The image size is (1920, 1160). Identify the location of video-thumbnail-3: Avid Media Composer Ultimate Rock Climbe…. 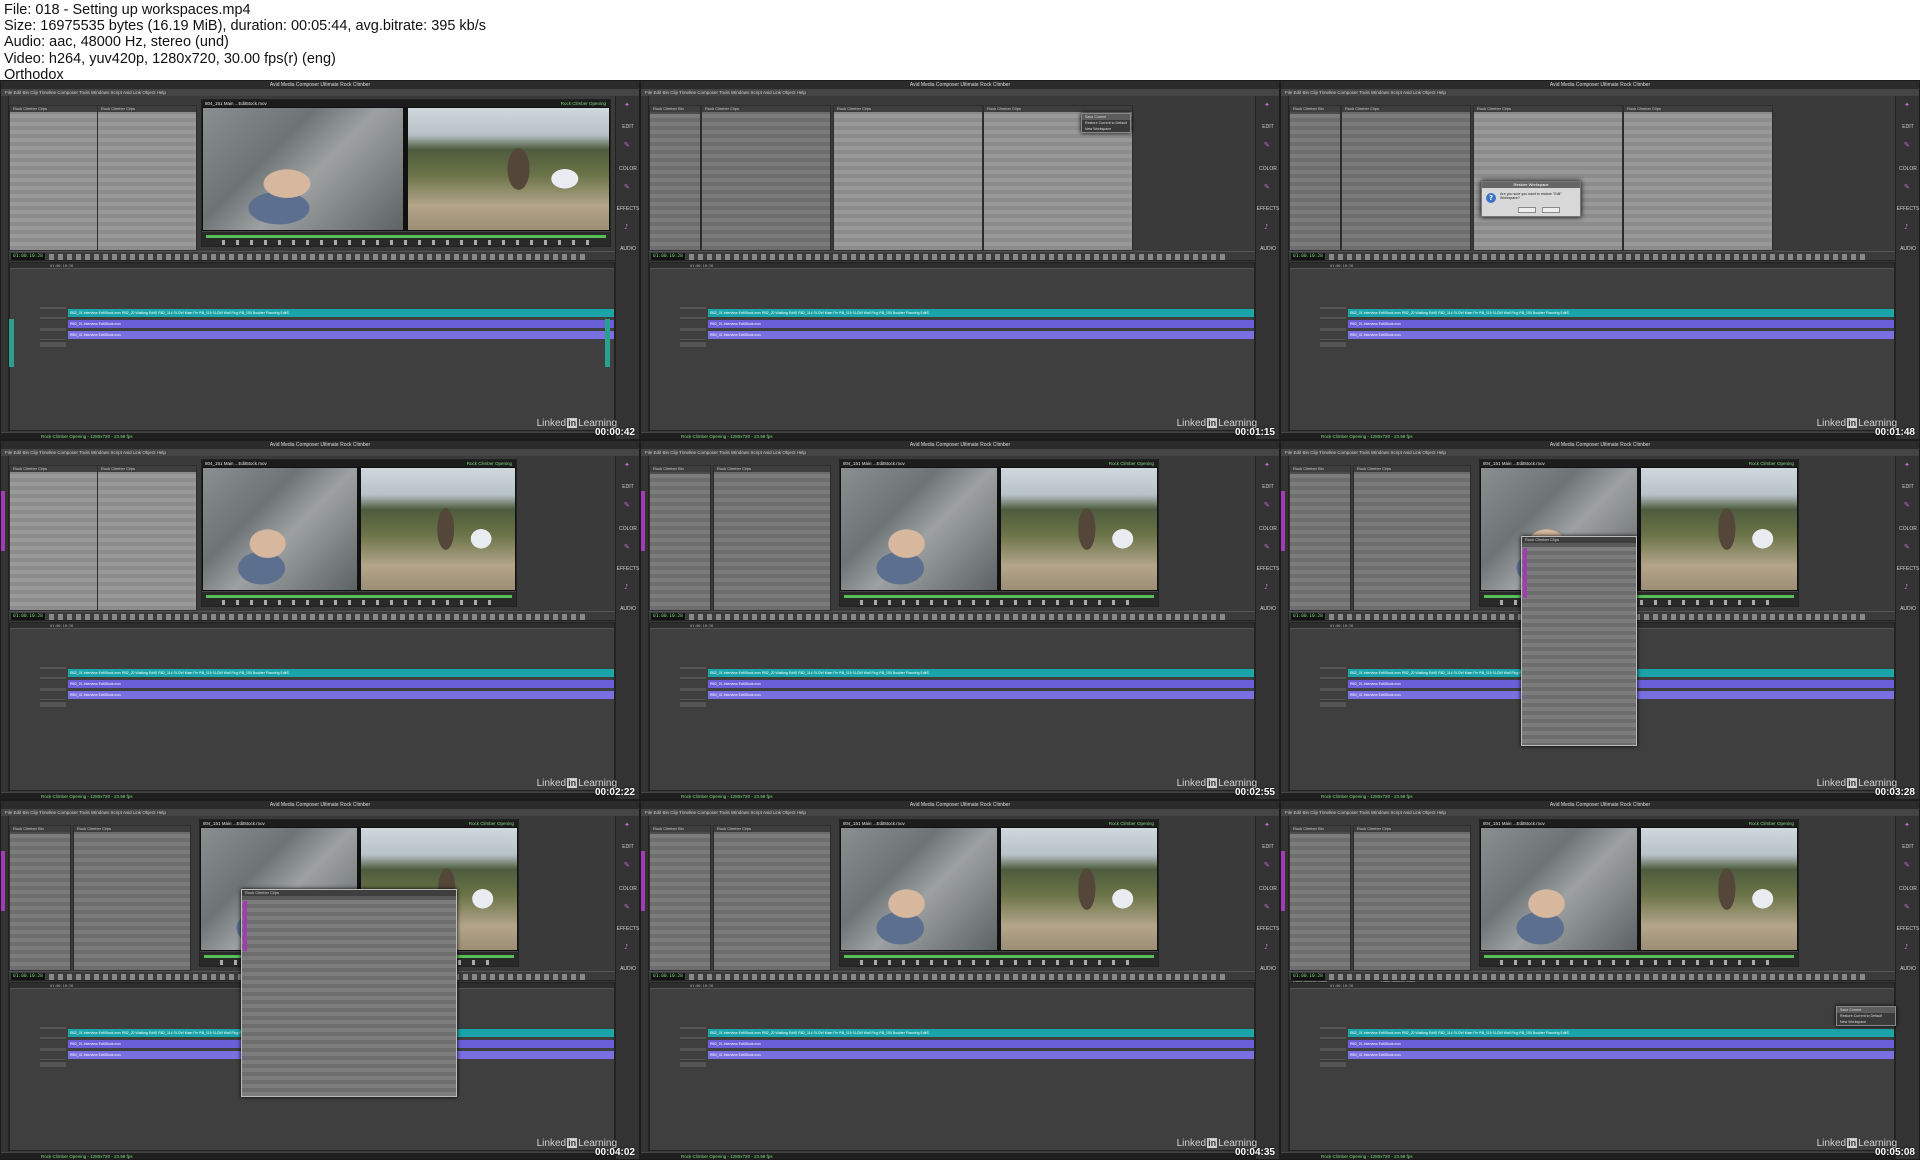
(1600, 260).